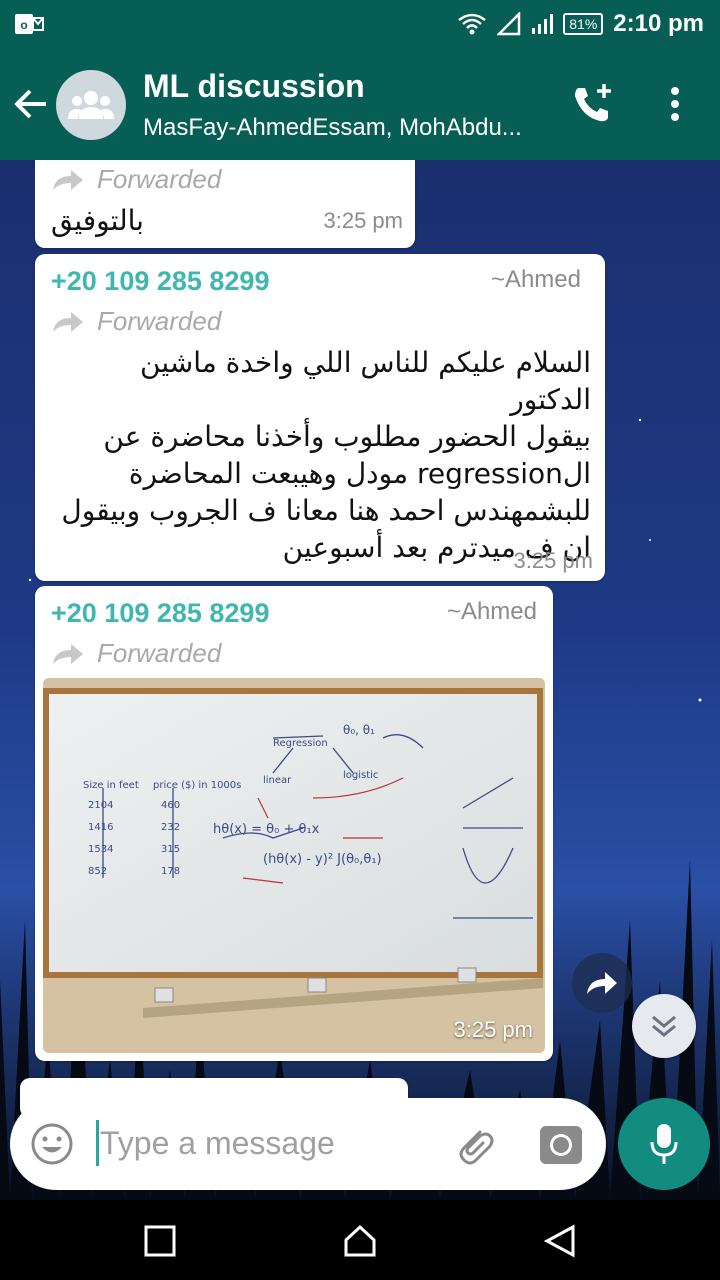 Image resolution: width=720 pixels, height=1280 pixels. Describe the element at coordinates (170, 805) in the screenshot. I see `svg-text: 460` at that location.